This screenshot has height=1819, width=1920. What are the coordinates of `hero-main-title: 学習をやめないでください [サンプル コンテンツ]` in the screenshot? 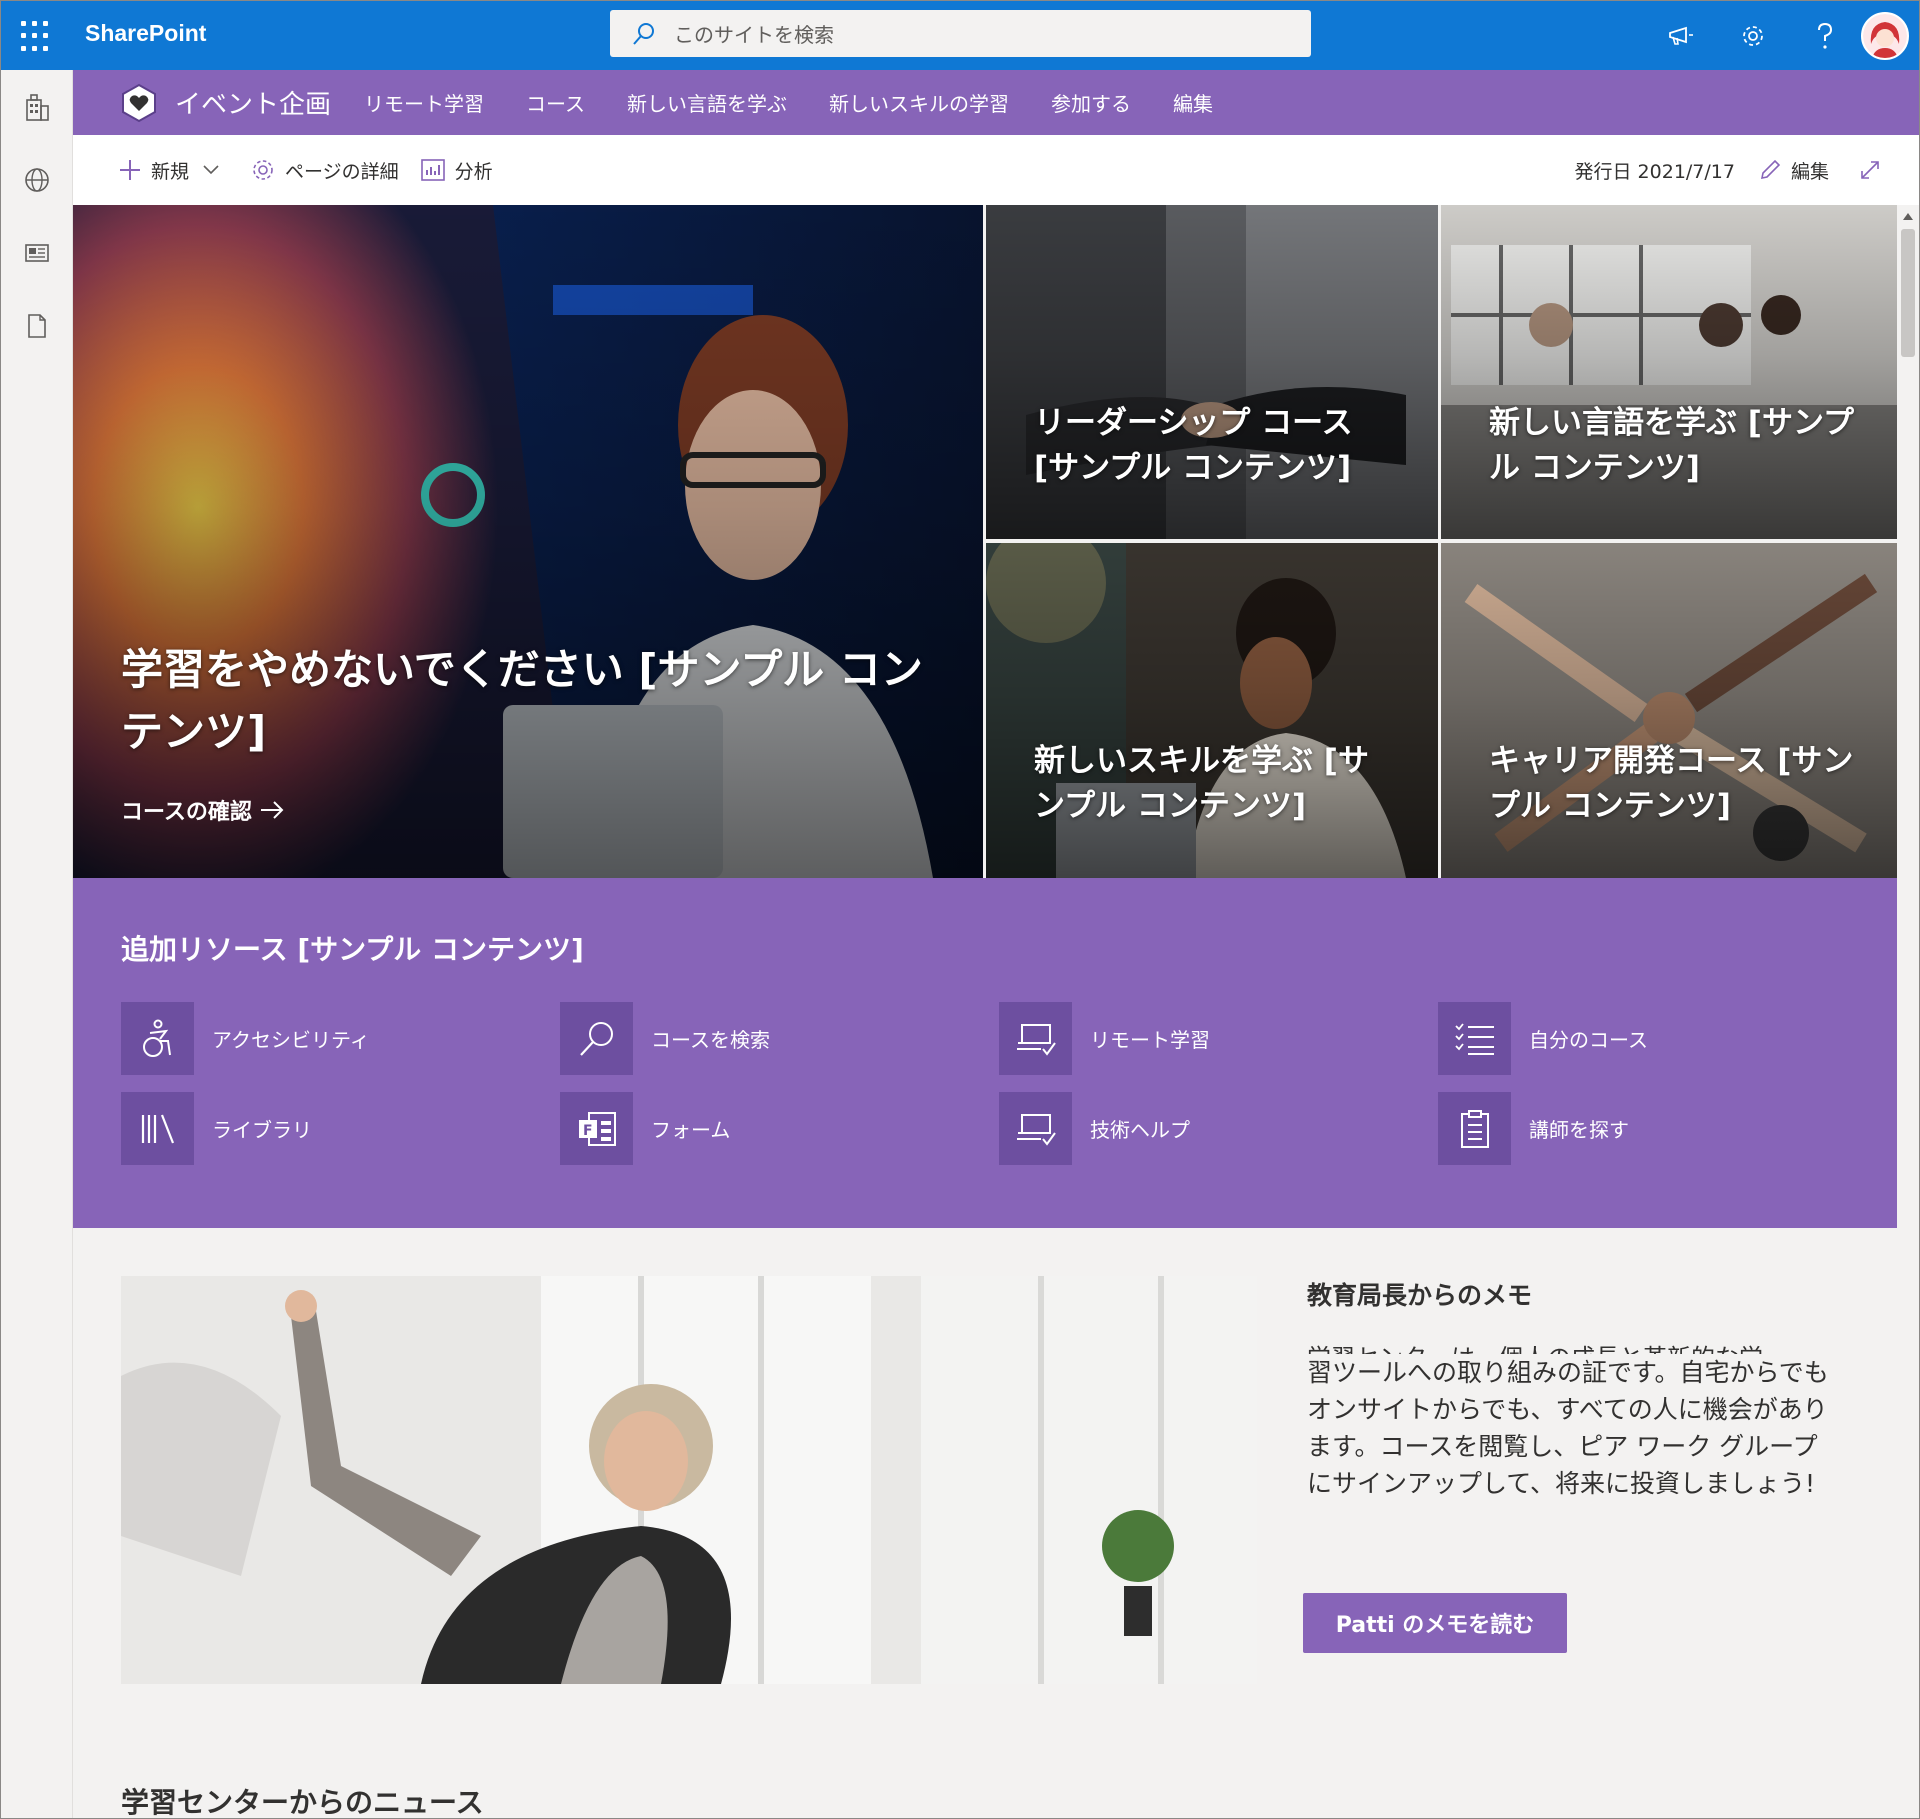 It's located at (522, 700).